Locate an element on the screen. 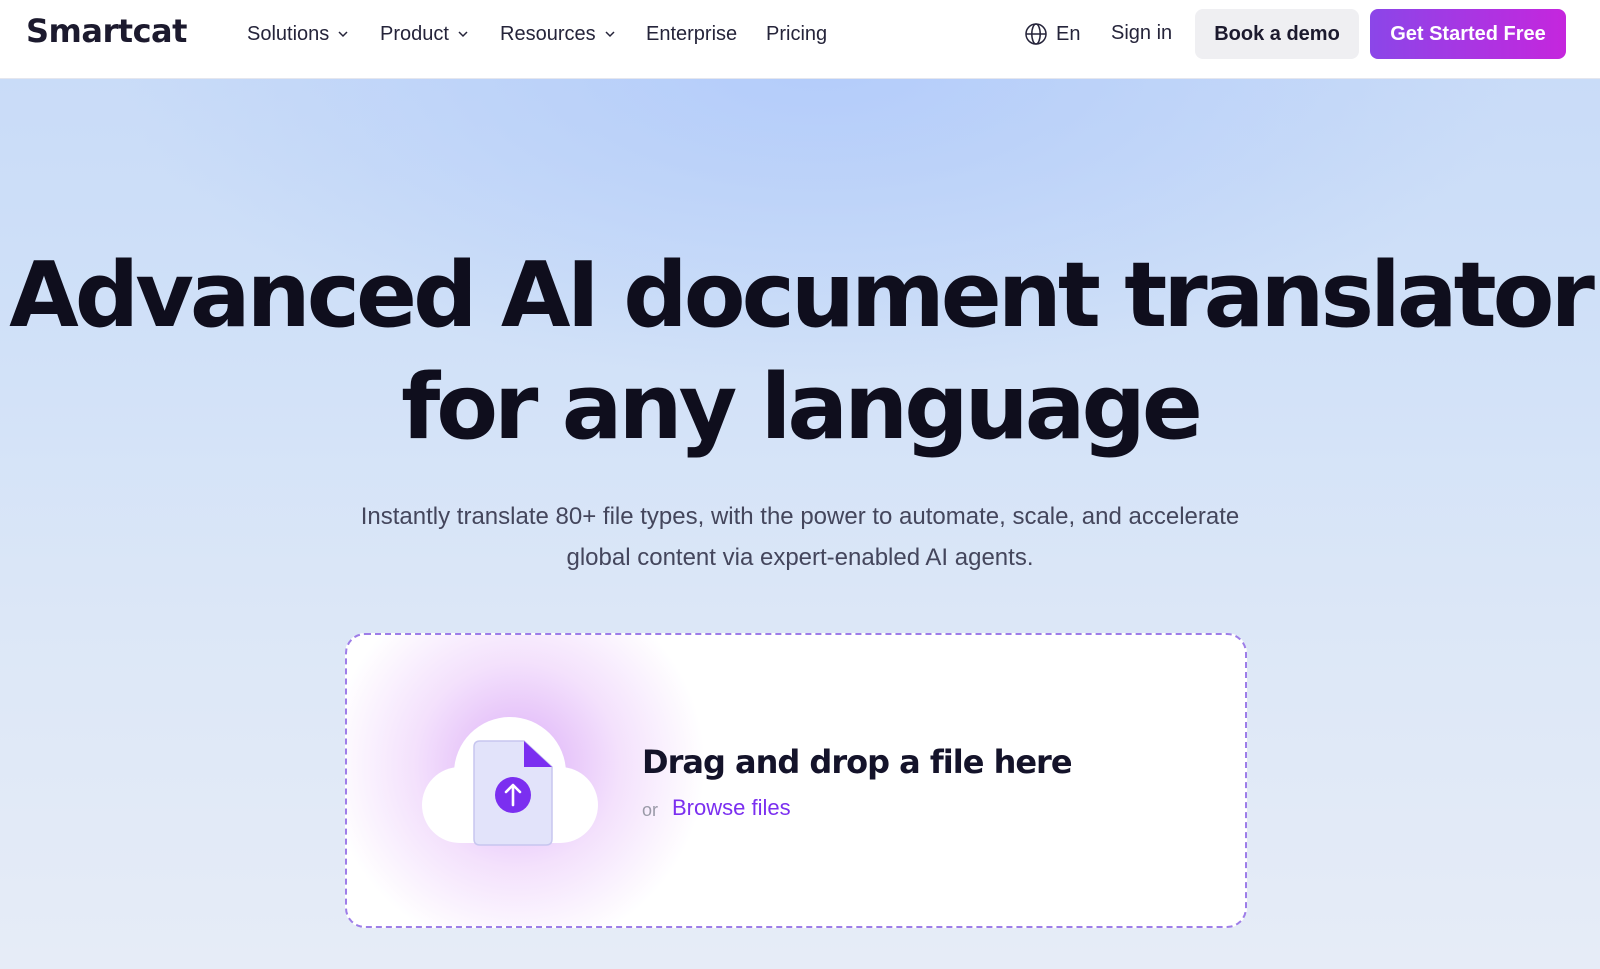 The height and width of the screenshot is (969, 1600). nav-product-label: Product is located at coordinates (414, 33).